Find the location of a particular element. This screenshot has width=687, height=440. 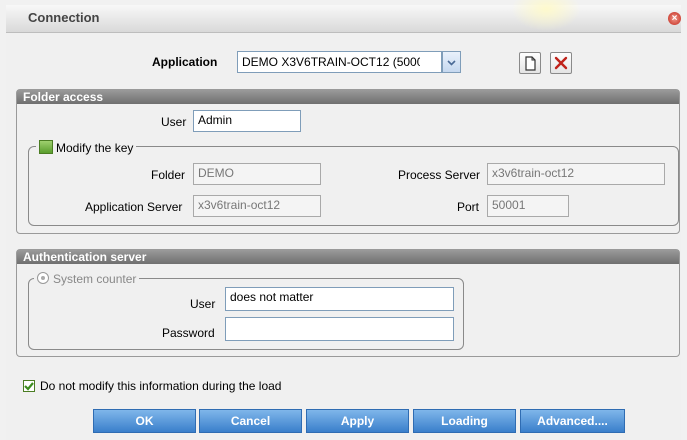

authentication-header: Authentication server is located at coordinates (348, 257).